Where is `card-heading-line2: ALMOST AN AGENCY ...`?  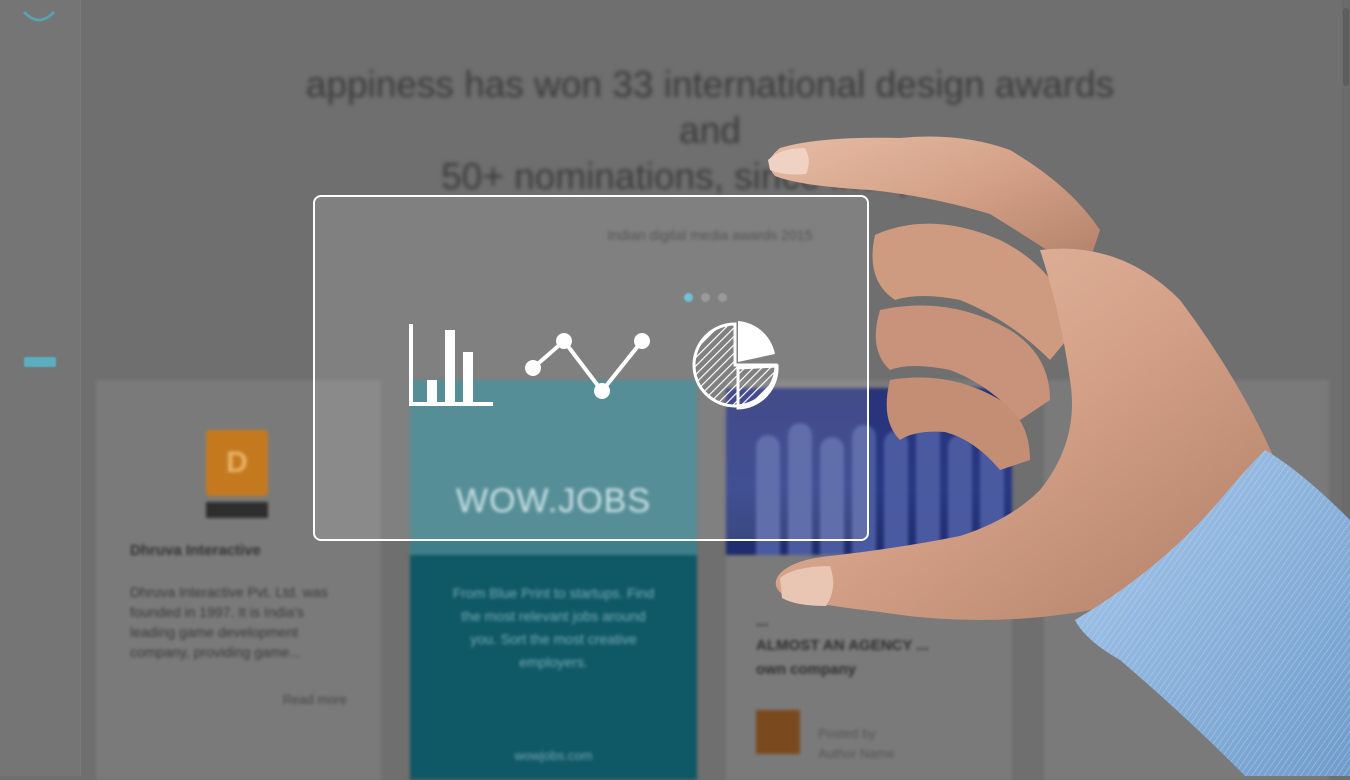
card-heading-line2: ALMOST AN AGENCY ... is located at coordinates (842, 645).